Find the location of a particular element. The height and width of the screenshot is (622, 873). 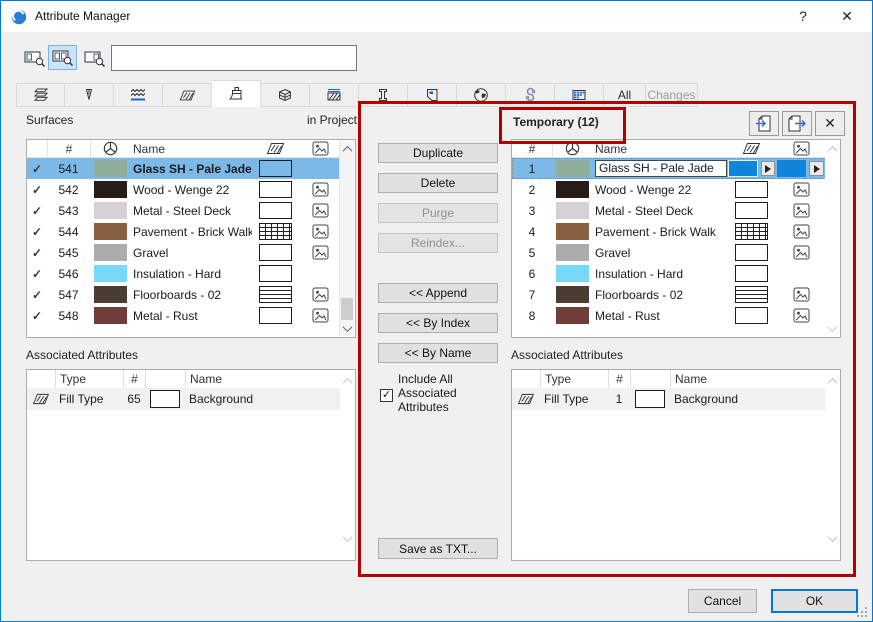

surface-row: ✓ 543 Metal - Steel Deck is located at coordinates (184, 210).